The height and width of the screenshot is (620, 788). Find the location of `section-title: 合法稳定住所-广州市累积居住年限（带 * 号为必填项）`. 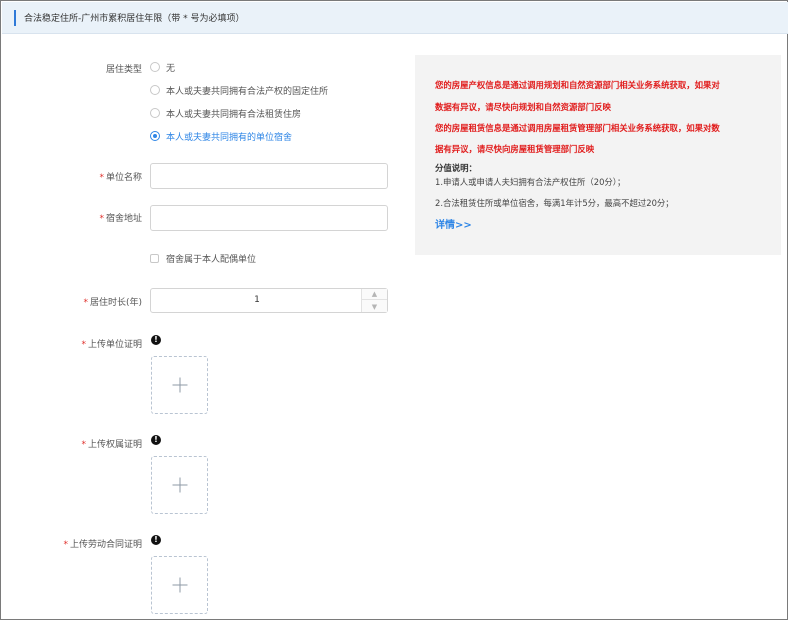

section-title: 合法稳定住所-广州市累积居住年限（带 * 号为必填项） is located at coordinates (134, 19).